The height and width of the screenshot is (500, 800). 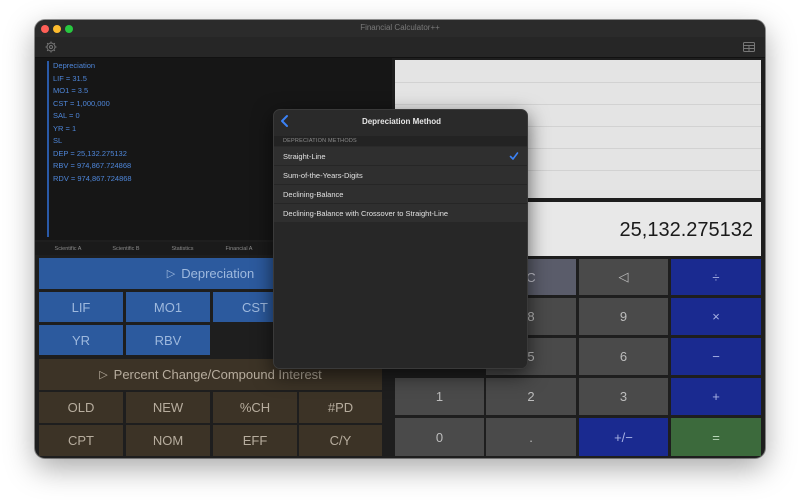 What do you see at coordinates (92, 165) in the screenshot?
I see `tape-line: RBV = 974,867.724868` at bounding box center [92, 165].